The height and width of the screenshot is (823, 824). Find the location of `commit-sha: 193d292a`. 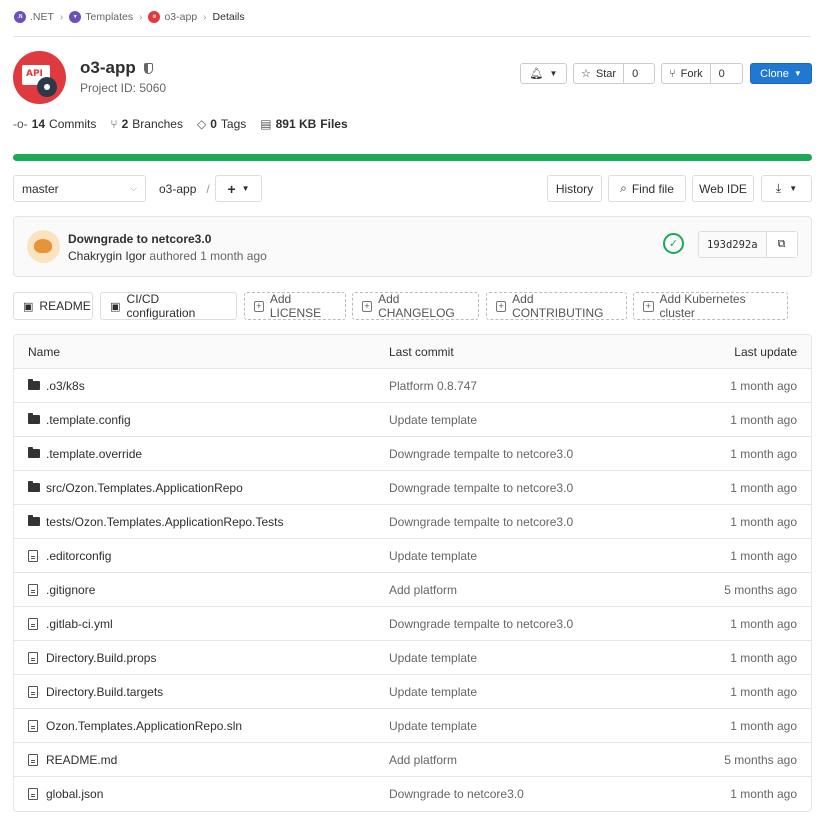

commit-sha: 193d292a is located at coordinates (732, 244).